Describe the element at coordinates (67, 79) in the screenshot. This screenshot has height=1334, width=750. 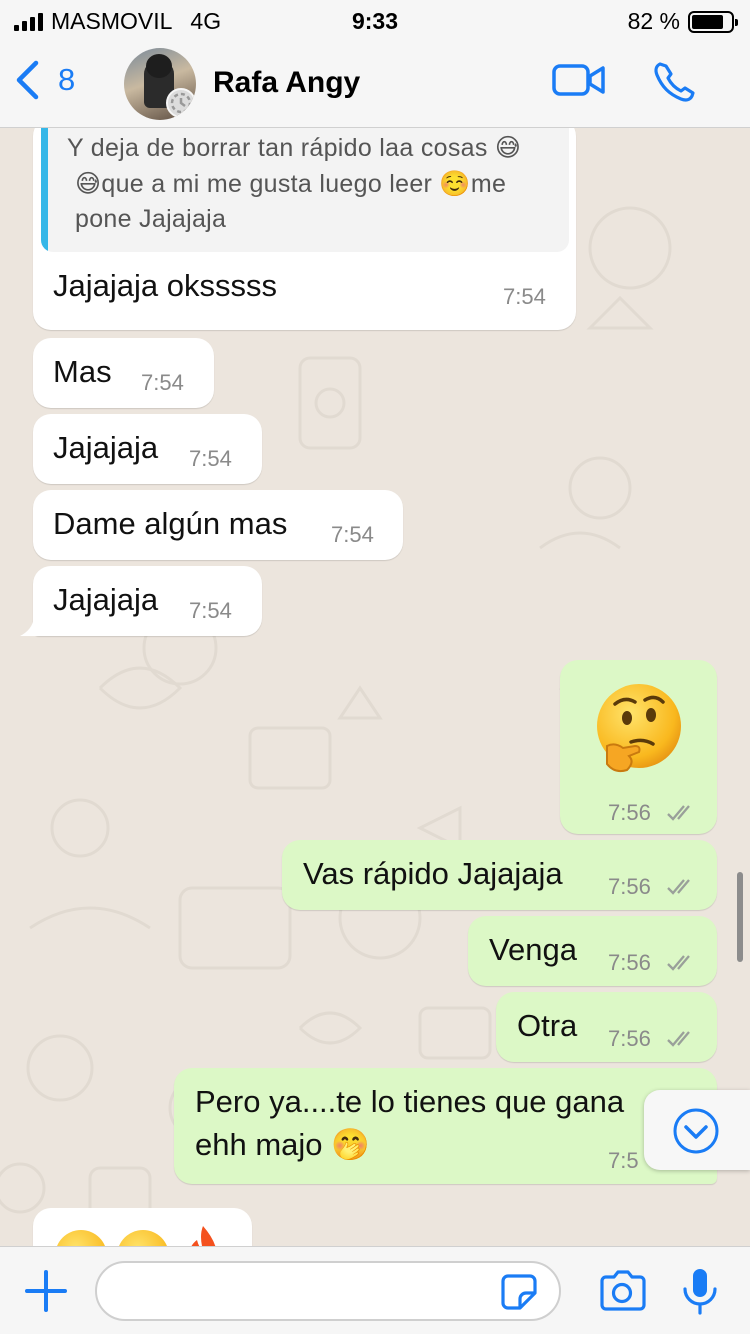
I see `unread-count: 8` at that location.